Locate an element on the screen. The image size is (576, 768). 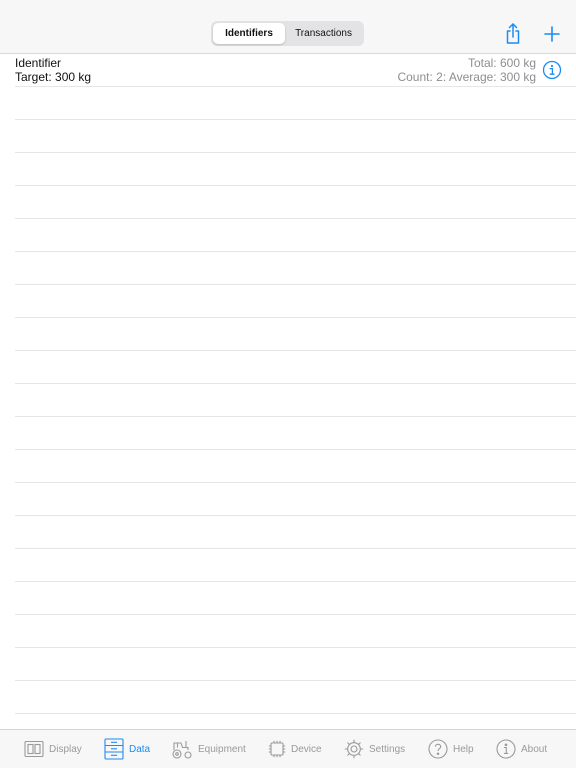
add-button is located at coordinates (552, 34).